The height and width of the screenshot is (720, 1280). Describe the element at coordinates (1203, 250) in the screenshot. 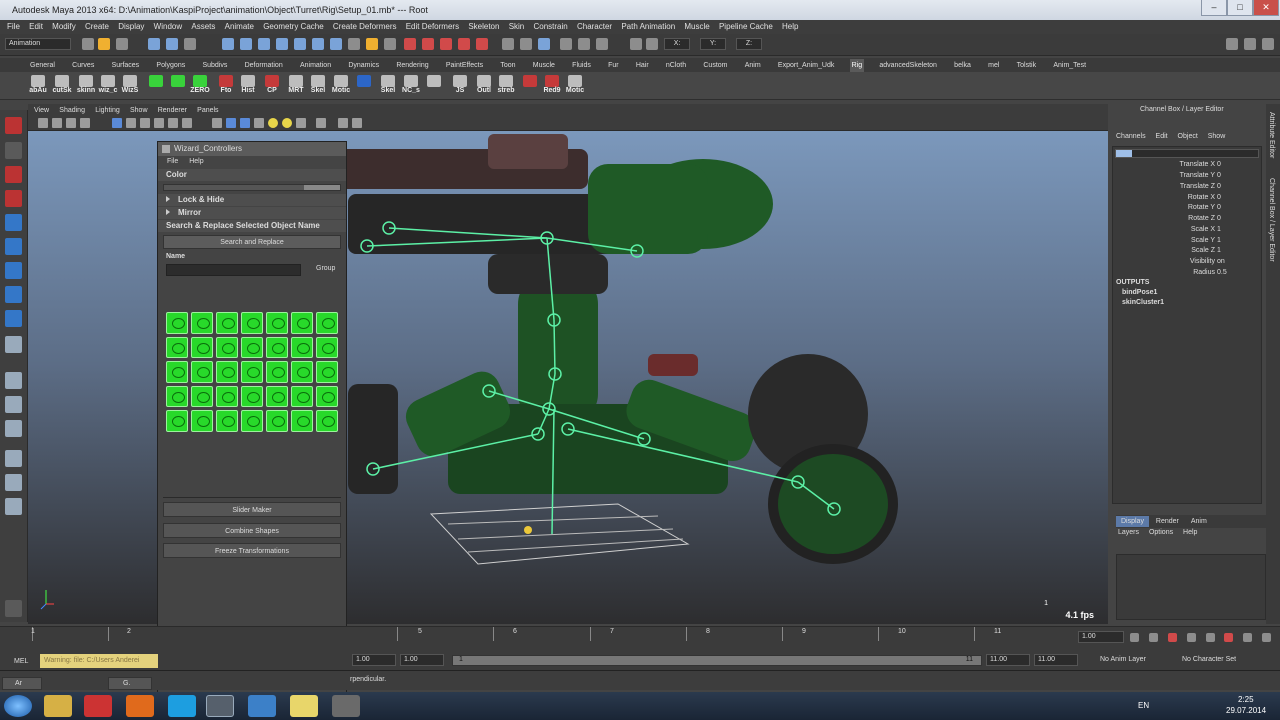

I see `attr-scale-z: Scale Z` at that location.